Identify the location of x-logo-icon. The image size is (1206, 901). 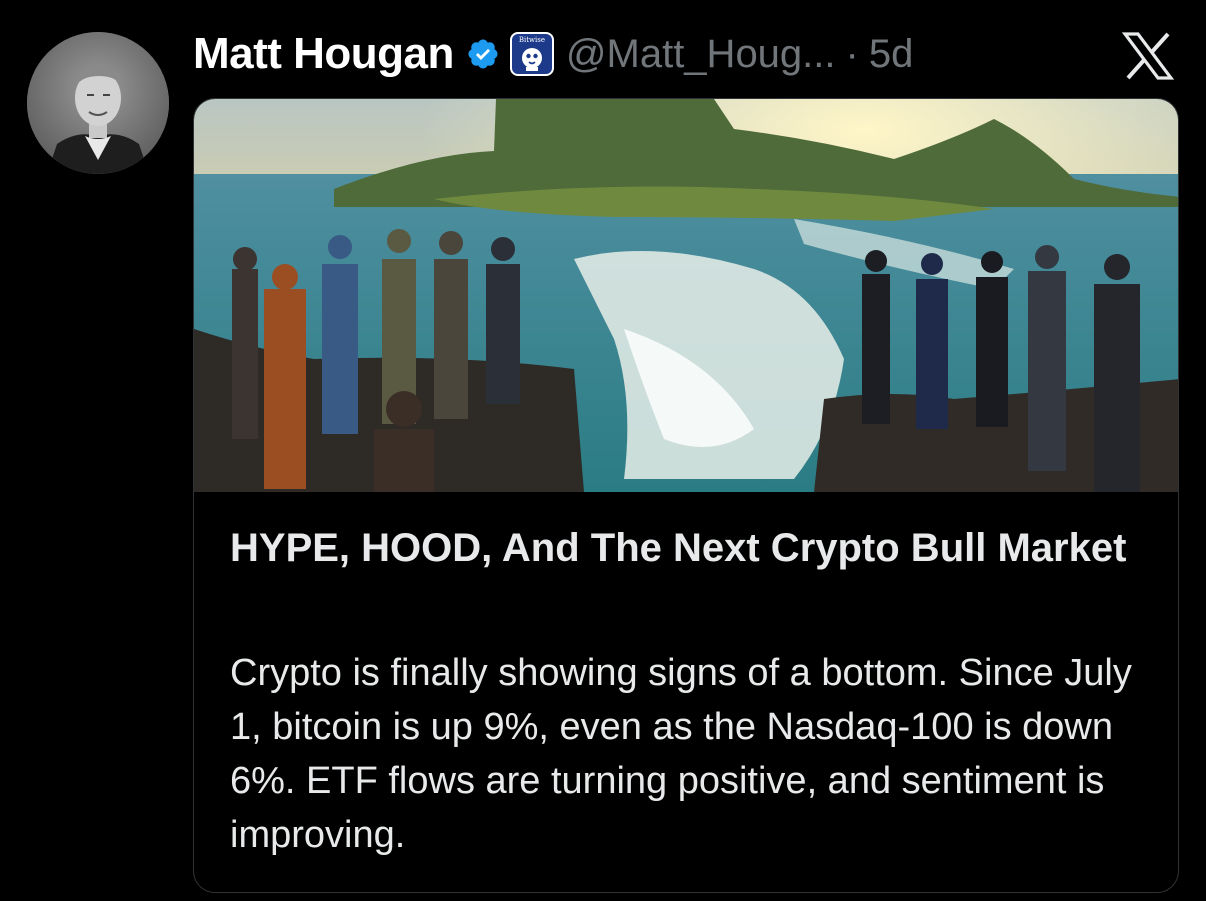
(1148, 56).